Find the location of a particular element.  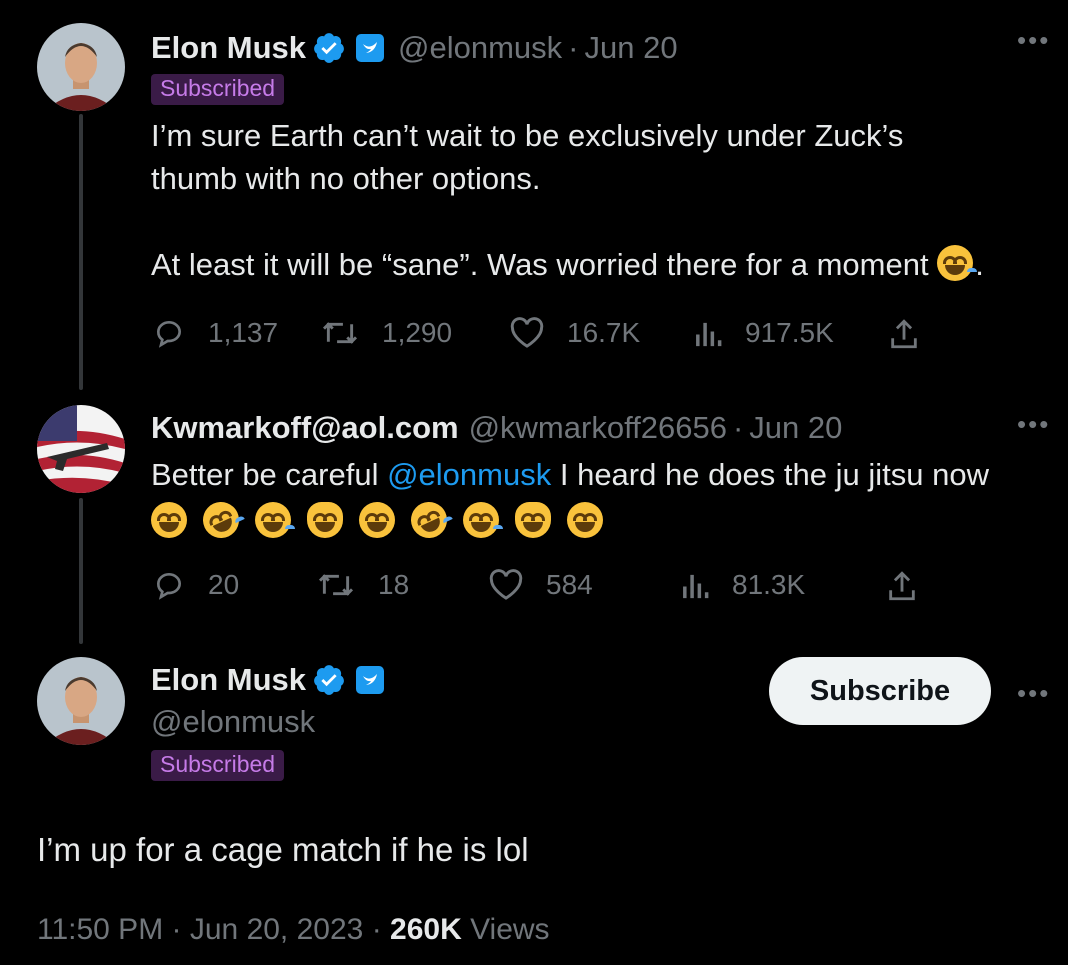

author-handle: @kwmarkoff26656 is located at coordinates (598, 428).